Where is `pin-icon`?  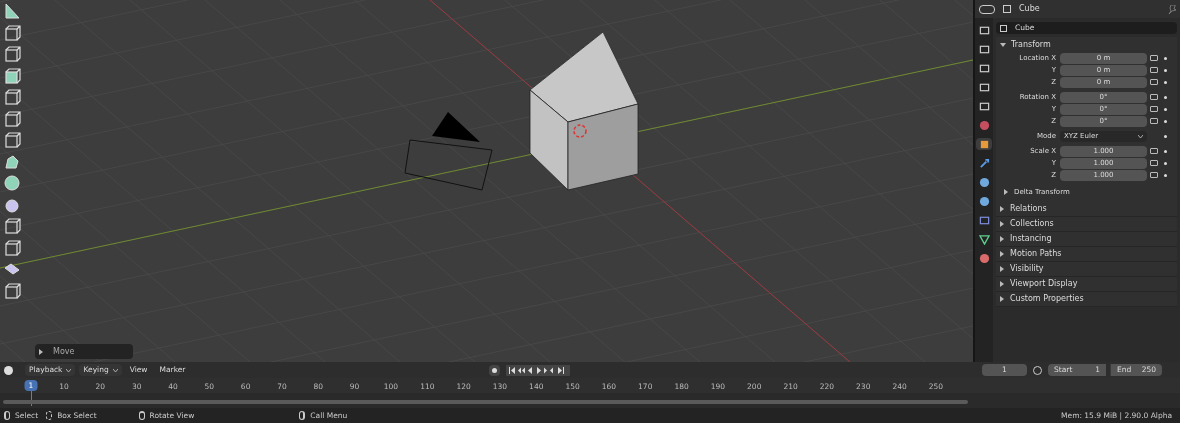 pin-icon is located at coordinates (1172, 9).